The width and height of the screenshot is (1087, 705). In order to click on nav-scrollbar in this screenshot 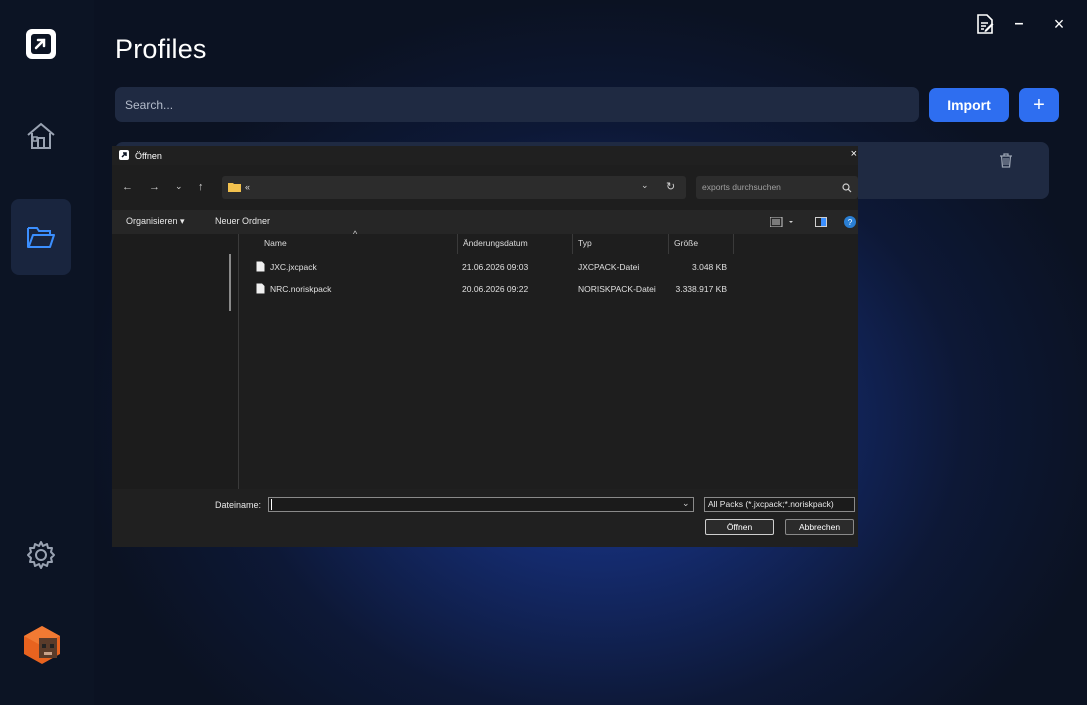, I will do `click(230, 282)`.